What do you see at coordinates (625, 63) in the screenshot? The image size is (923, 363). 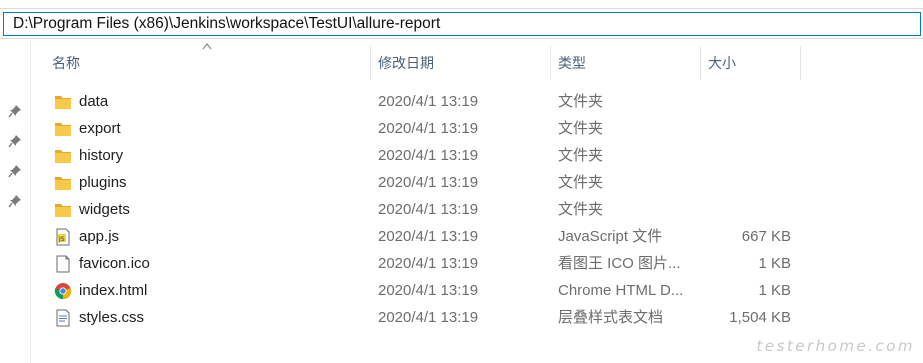 I see `column-header-type: 类型` at bounding box center [625, 63].